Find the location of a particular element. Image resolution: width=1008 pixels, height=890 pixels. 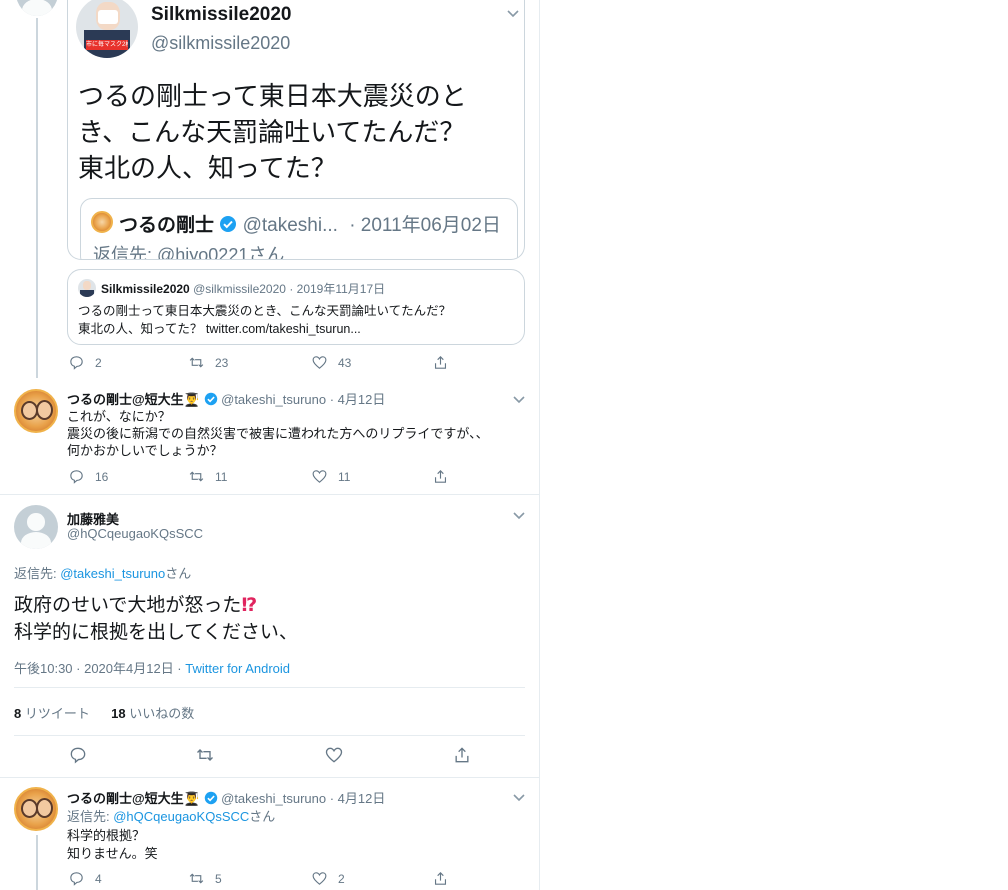

avatar-badge-text: 市に毎マスク2枚 is located at coordinates (107, 45).